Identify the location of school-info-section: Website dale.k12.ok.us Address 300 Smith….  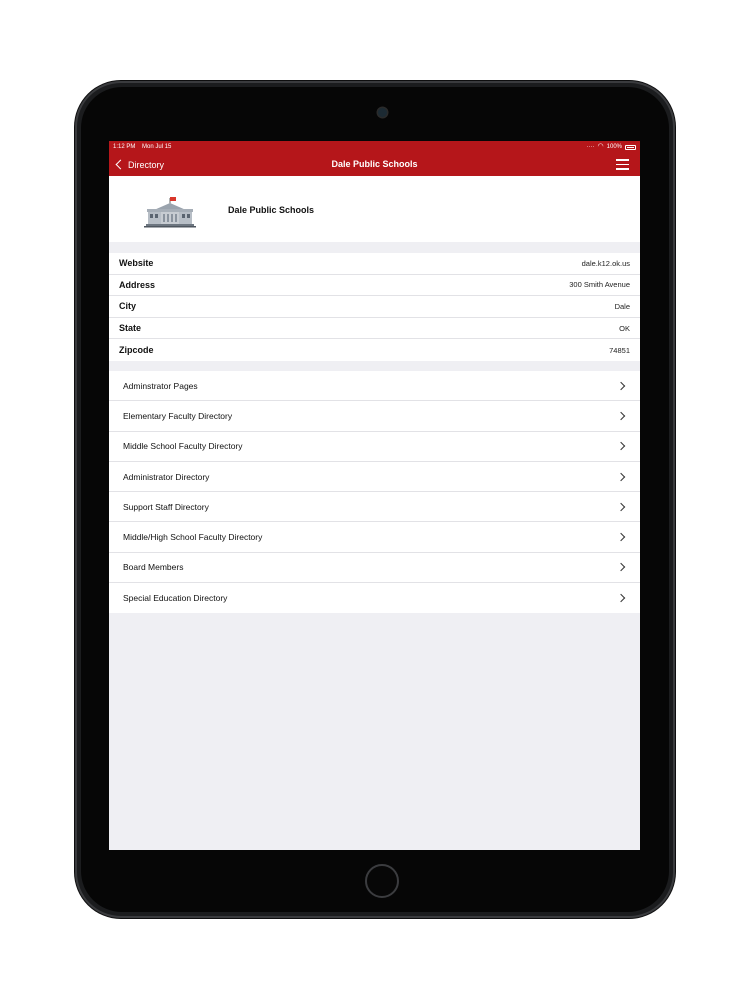
(374, 307).